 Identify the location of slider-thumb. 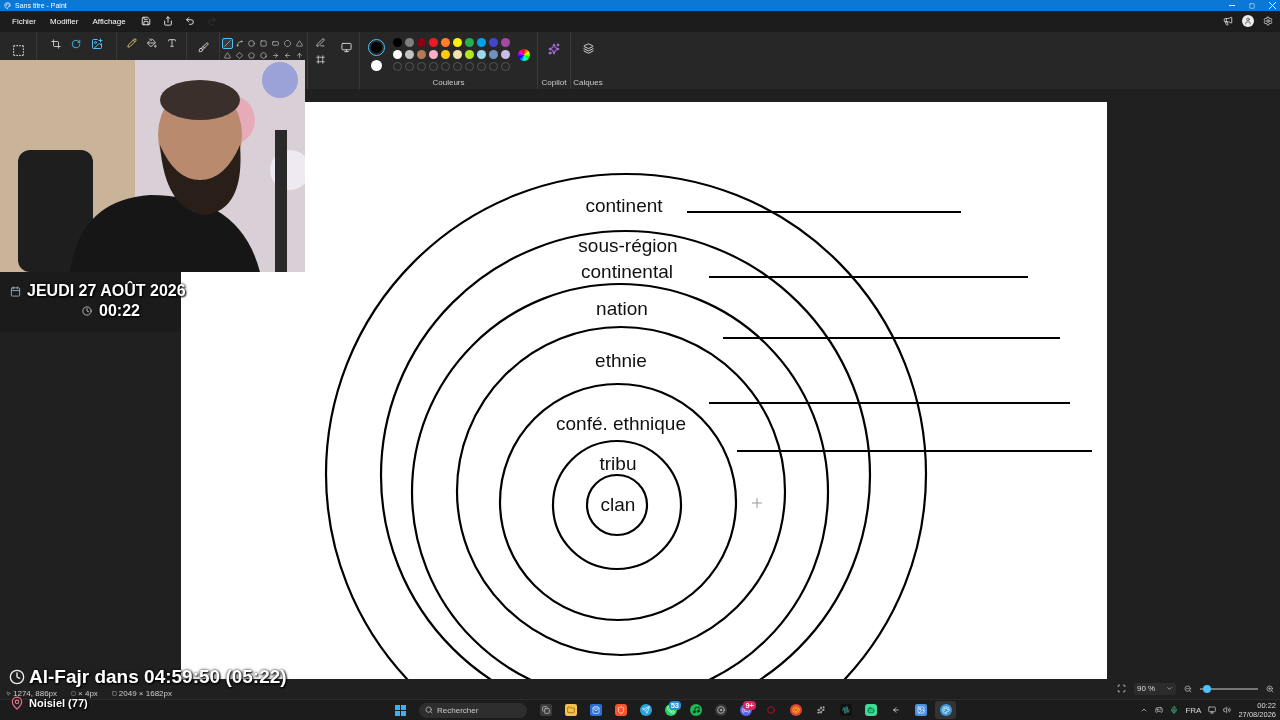
(1206, 688).